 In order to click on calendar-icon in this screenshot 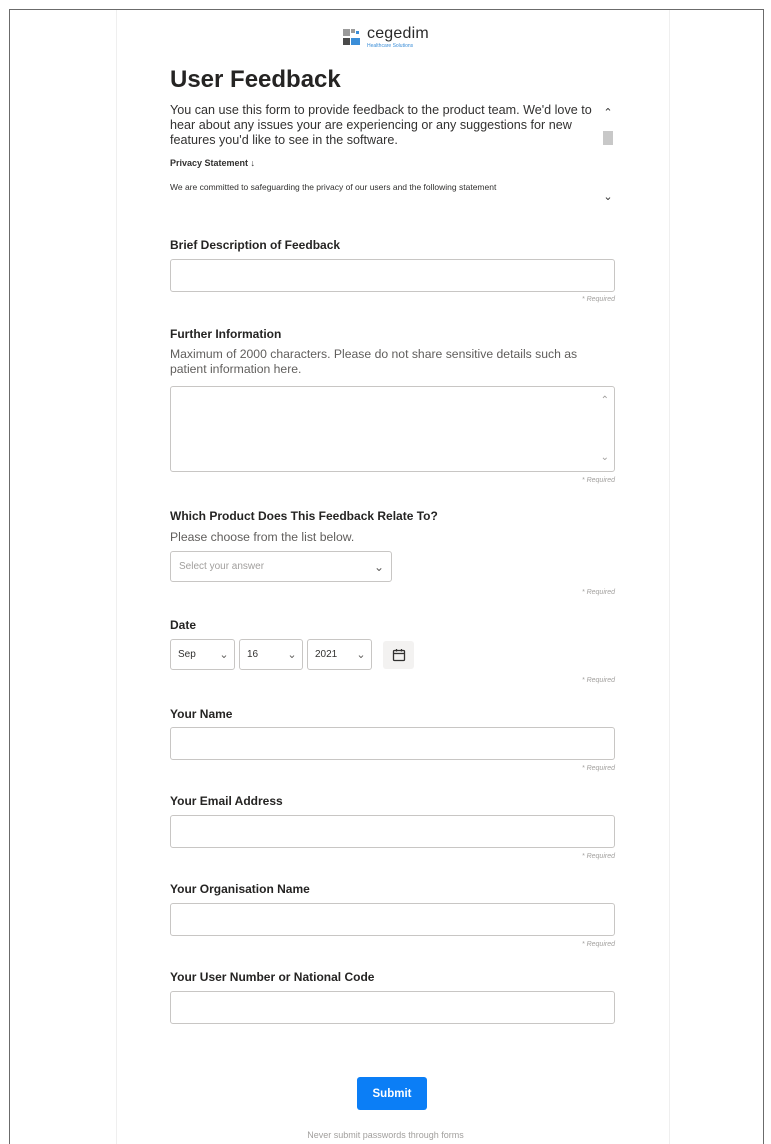, I will do `click(398, 655)`.